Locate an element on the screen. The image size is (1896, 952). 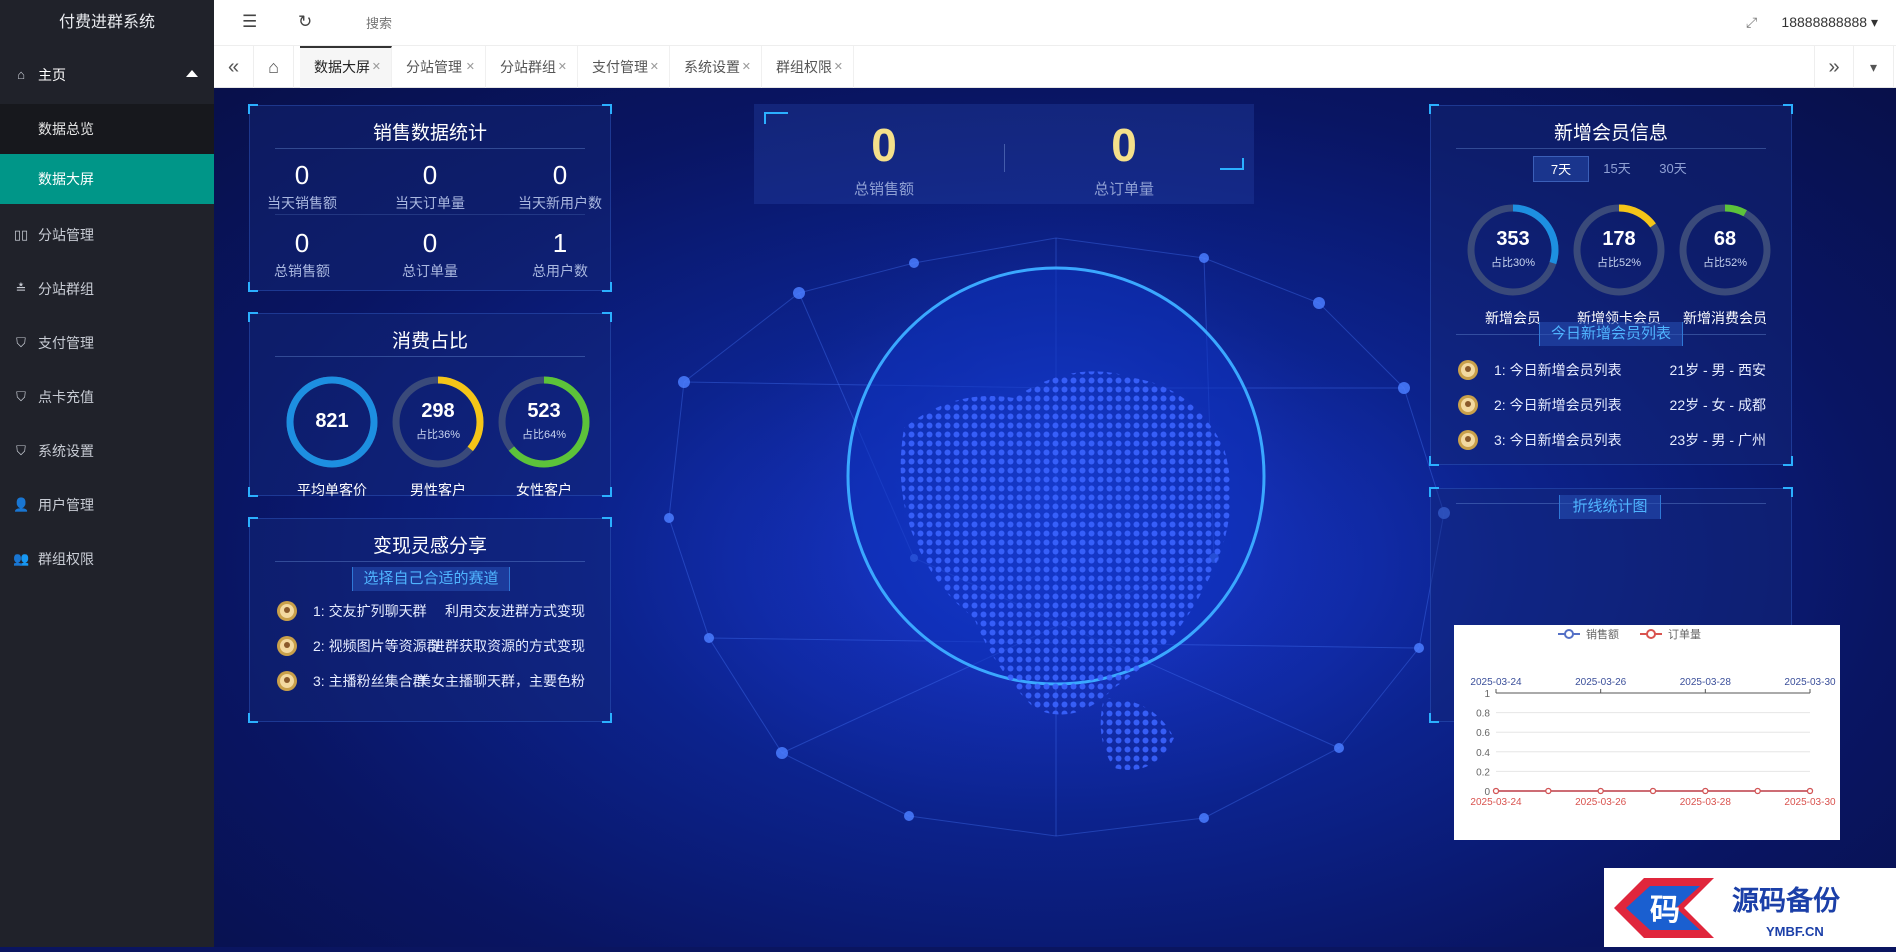
tab-settings: 系统设置 ✕ is located at coordinates (716, 67).